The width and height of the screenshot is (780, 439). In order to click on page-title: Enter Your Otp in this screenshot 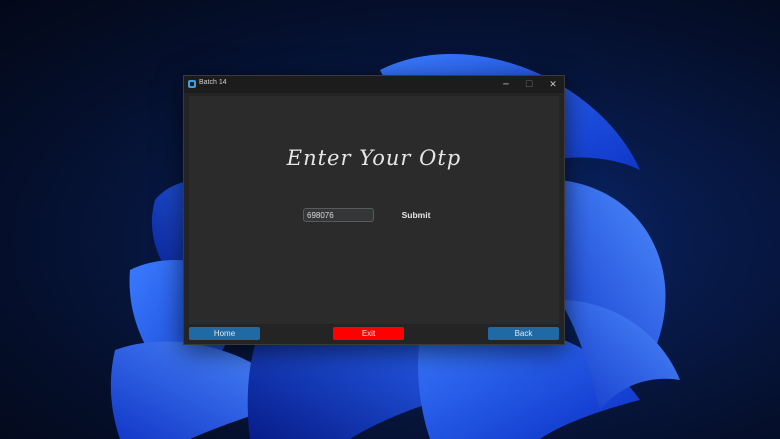, I will do `click(374, 158)`.